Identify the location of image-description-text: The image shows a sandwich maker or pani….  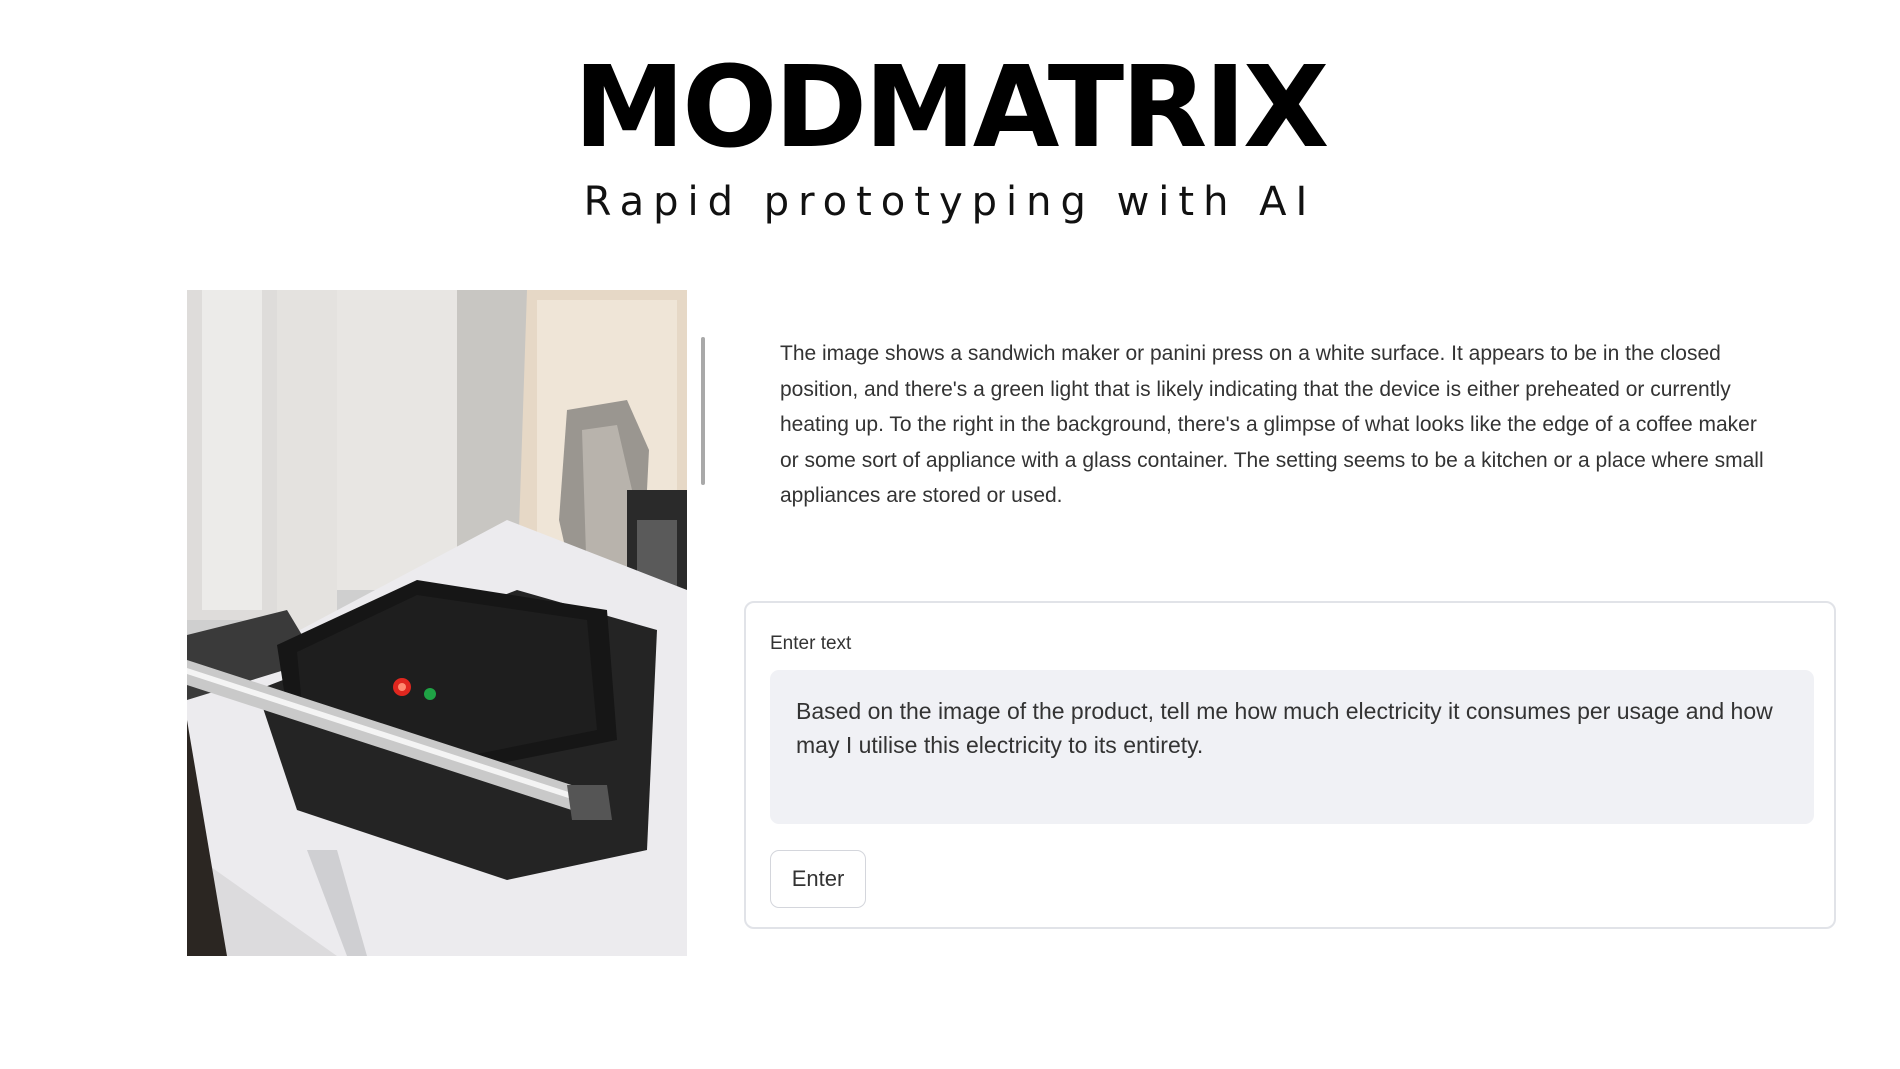
(1272, 424).